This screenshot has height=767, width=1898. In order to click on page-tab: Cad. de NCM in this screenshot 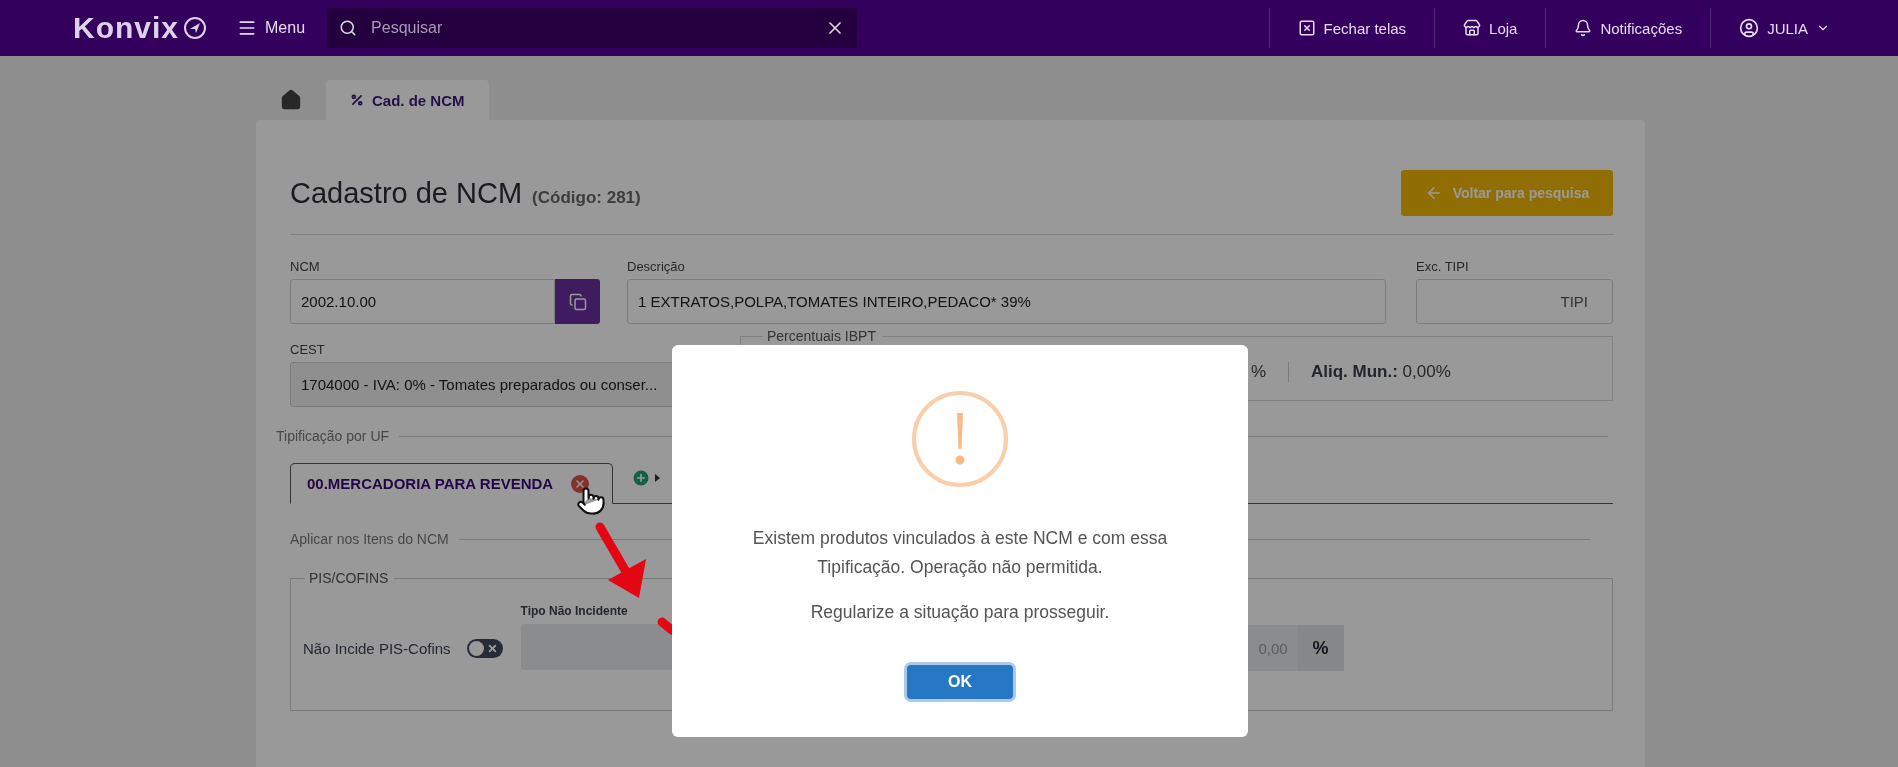, I will do `click(407, 100)`.